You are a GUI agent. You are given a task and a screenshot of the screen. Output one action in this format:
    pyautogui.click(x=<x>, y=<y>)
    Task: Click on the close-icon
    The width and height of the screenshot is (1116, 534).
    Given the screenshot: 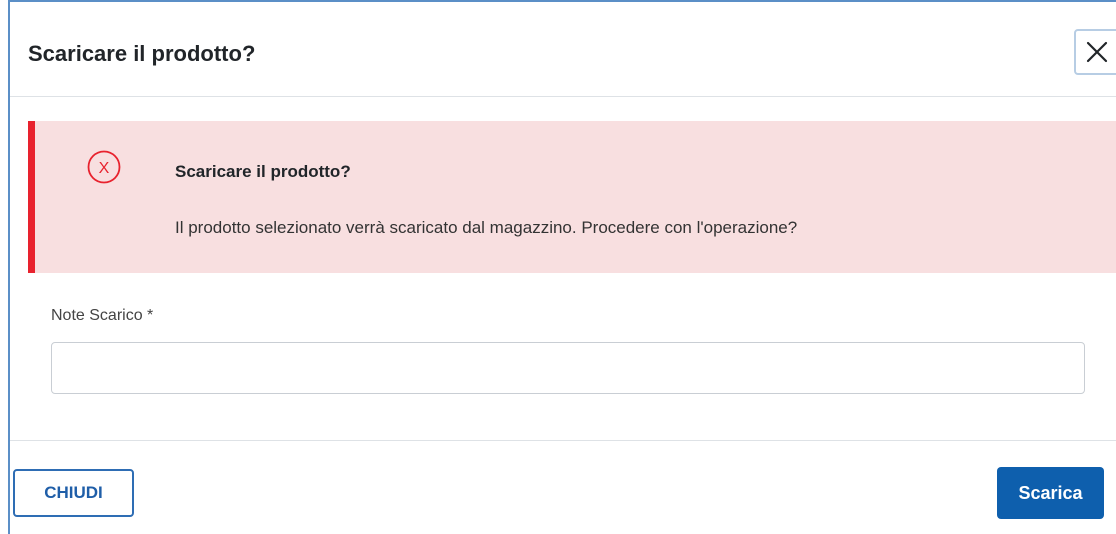 What is the action you would take?
    pyautogui.click(x=1097, y=52)
    